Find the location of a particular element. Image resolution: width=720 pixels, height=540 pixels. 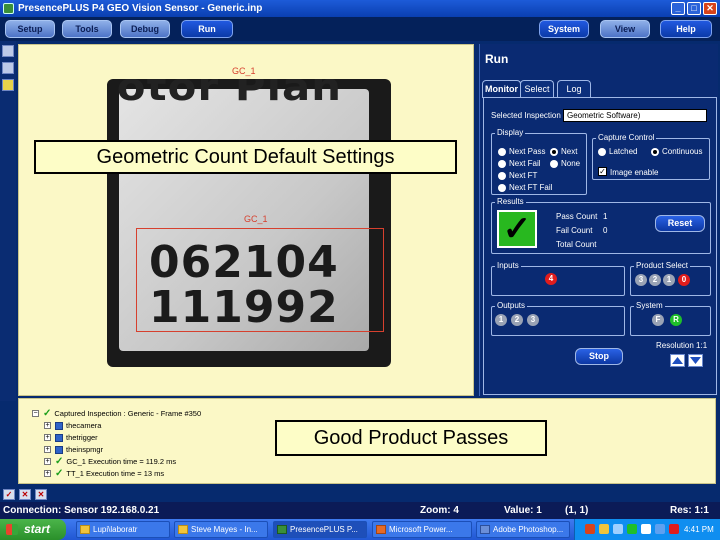

taskbar-item: Lupi\laboratr is located at coordinates (123, 529).